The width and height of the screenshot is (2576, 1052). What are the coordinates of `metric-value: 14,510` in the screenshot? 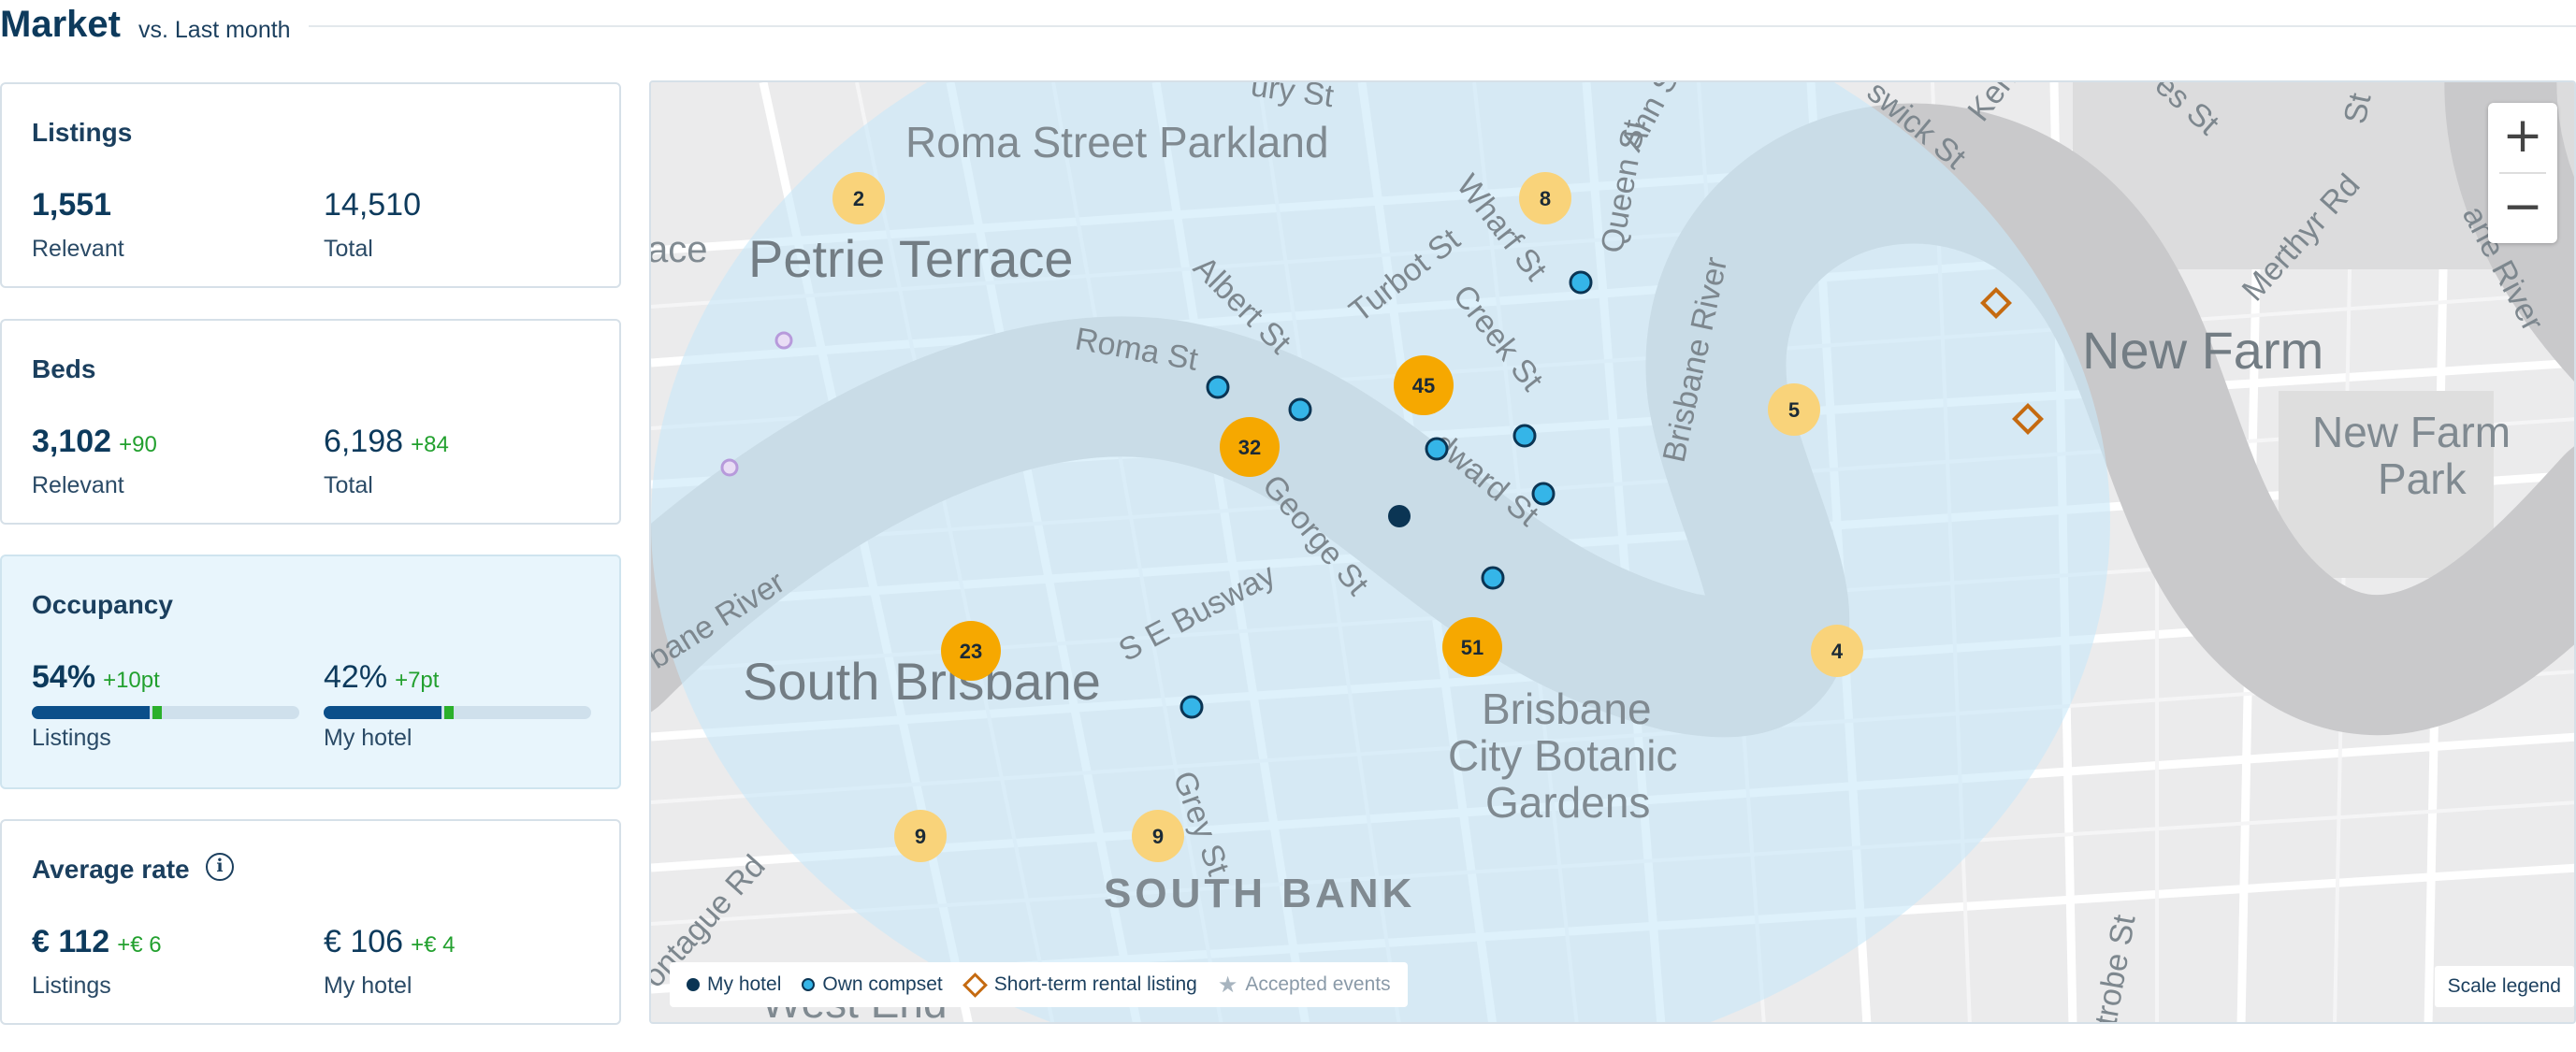 It's located at (373, 205).